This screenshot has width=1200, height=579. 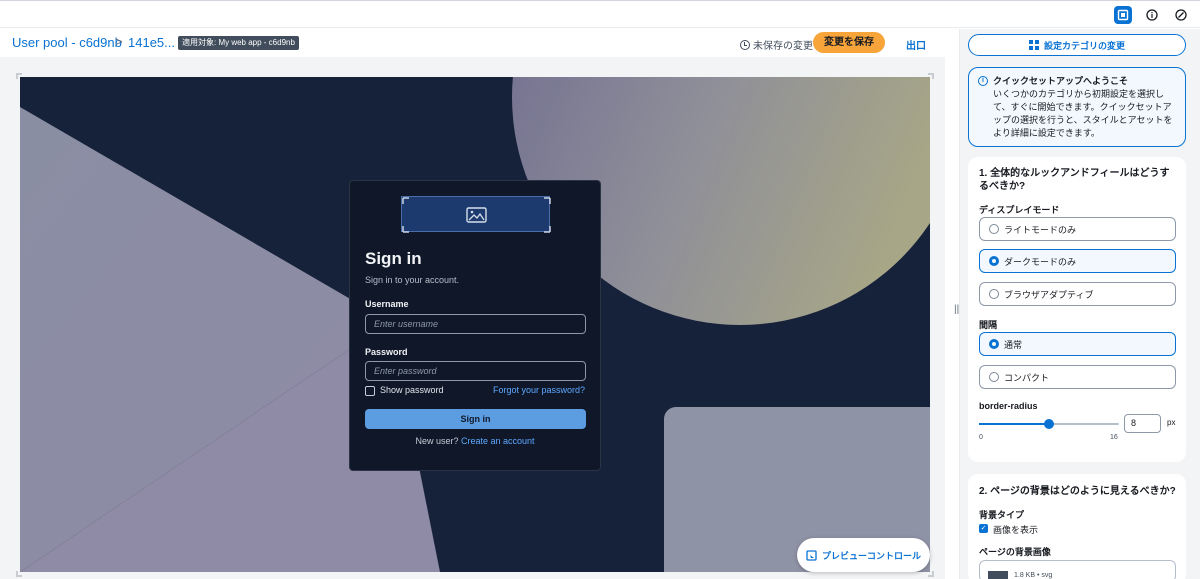 What do you see at coordinates (1084, 45) in the screenshot?
I see `change-category-label: 設定カテゴリの変更` at bounding box center [1084, 45].